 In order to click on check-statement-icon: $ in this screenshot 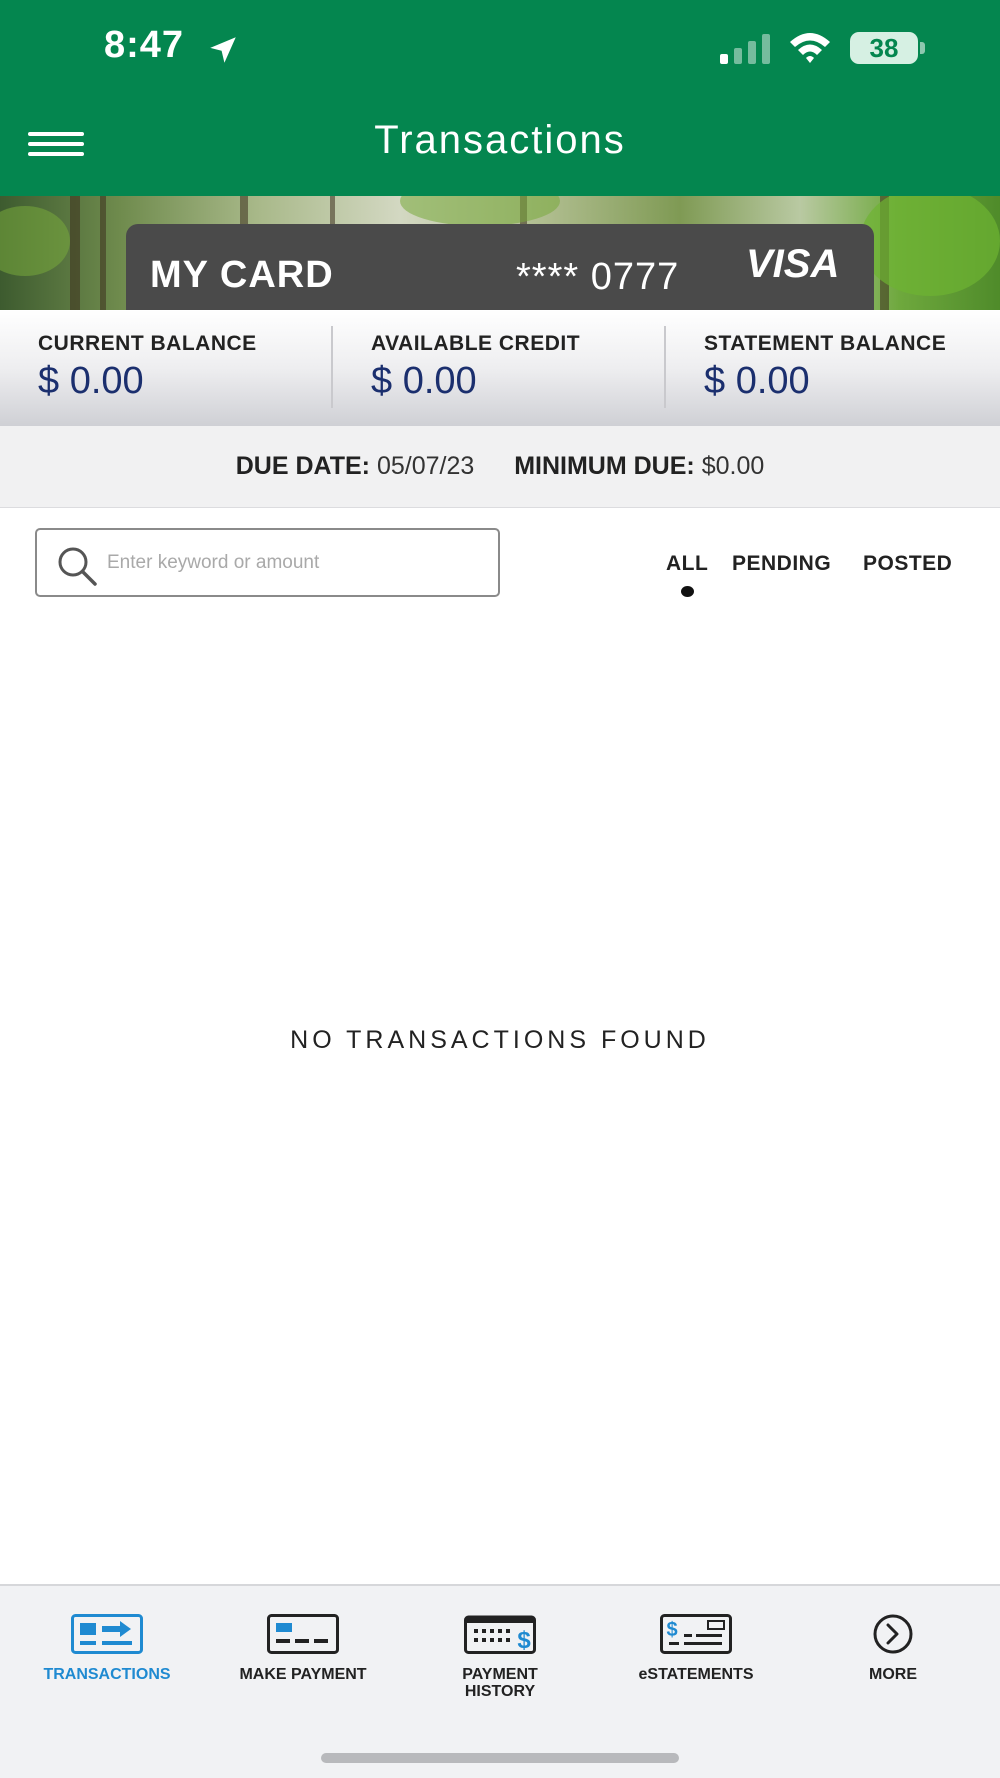, I will do `click(696, 1634)`.